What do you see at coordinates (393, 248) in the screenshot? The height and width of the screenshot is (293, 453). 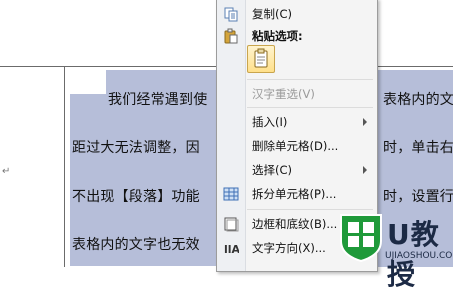 I see `watermark-logo: U教授 UJIAOSHOU.COM` at bounding box center [393, 248].